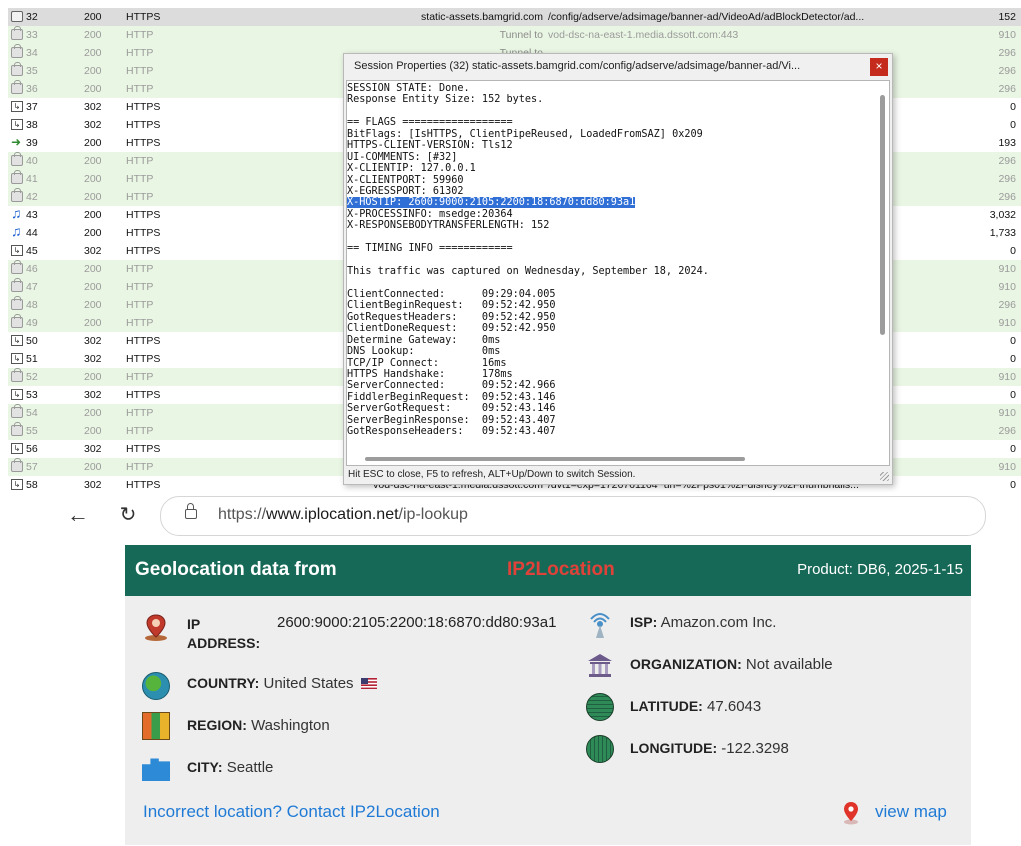 The height and width of the screenshot is (846, 1021). Describe the element at coordinates (884, 476) in the screenshot. I see `resize-grip-icon` at that location.